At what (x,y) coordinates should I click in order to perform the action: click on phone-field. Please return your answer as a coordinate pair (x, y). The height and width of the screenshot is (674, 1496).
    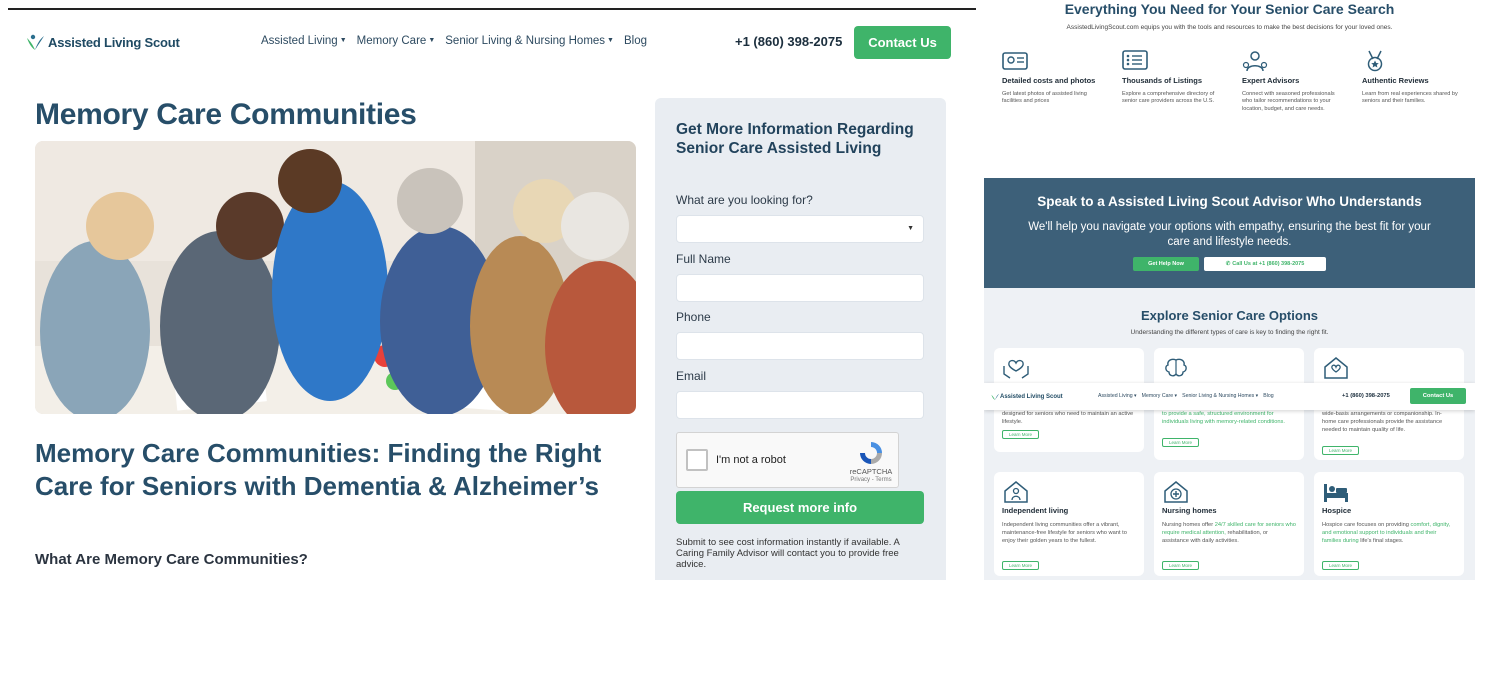
    Looking at the image, I should click on (800, 346).